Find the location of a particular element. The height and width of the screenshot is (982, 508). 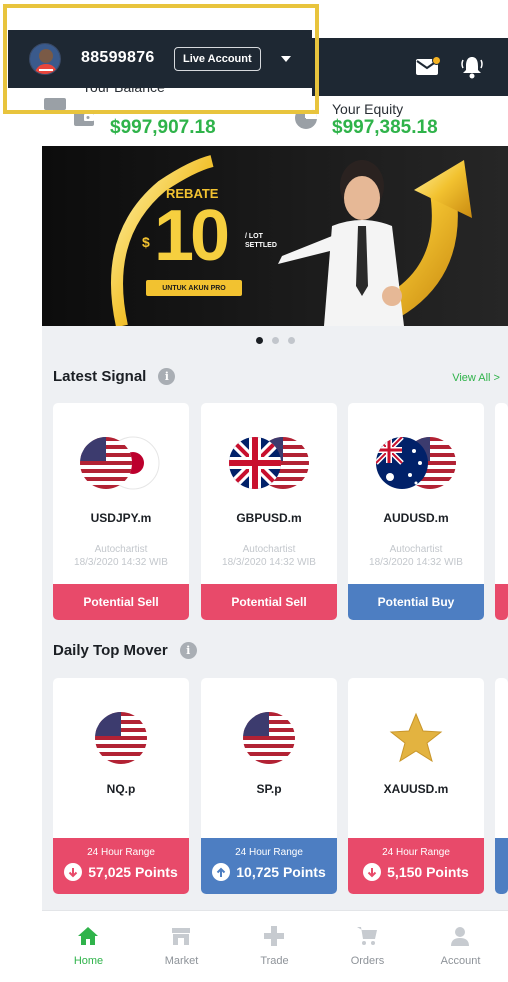

range-panel: 24 Hour Range 57,025 Points is located at coordinates (121, 866).